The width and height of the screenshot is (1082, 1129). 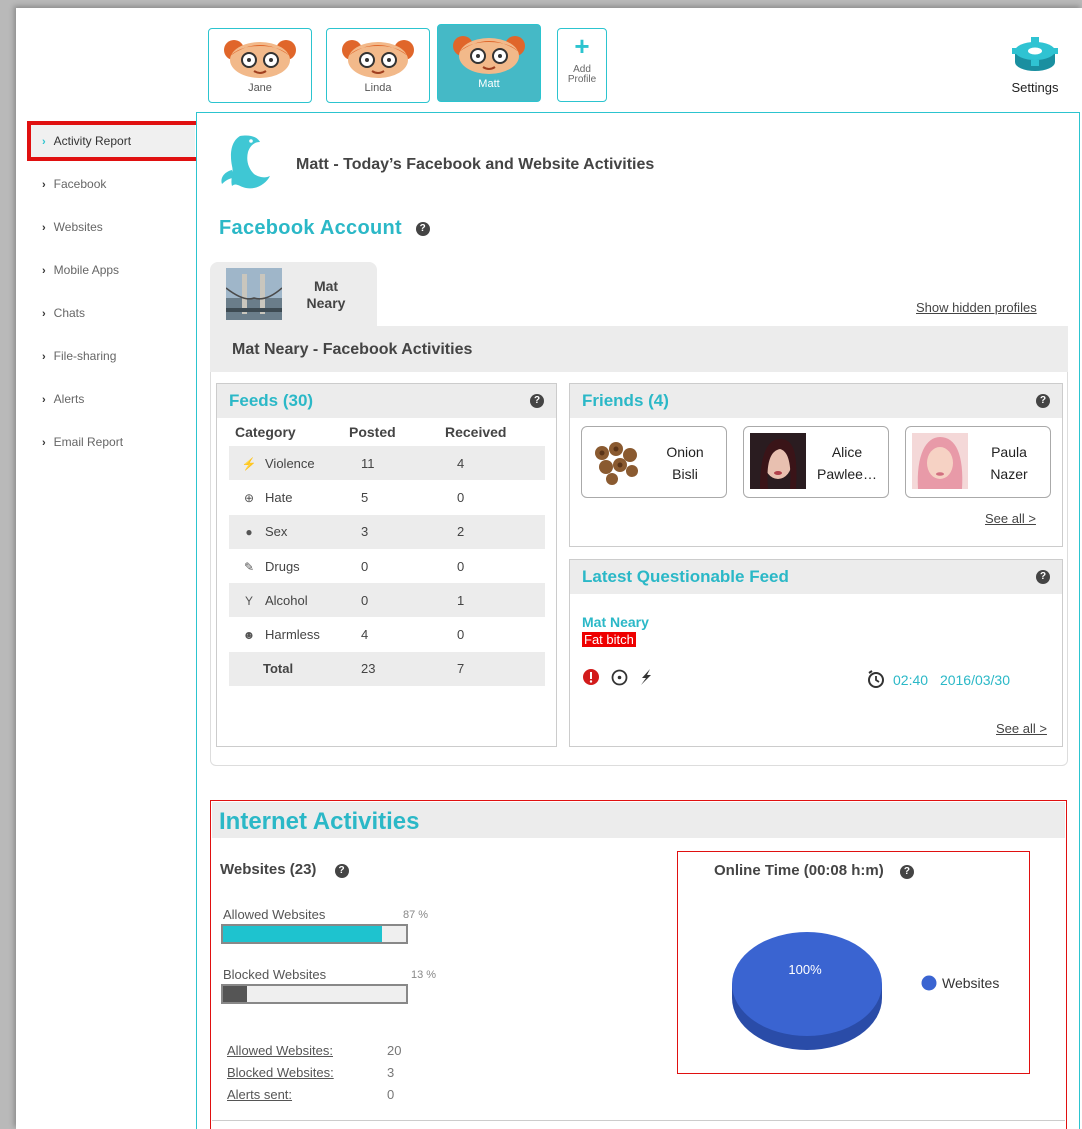 I want to click on sidebar-item-email-report: › Email Report, so click(x=112, y=446).